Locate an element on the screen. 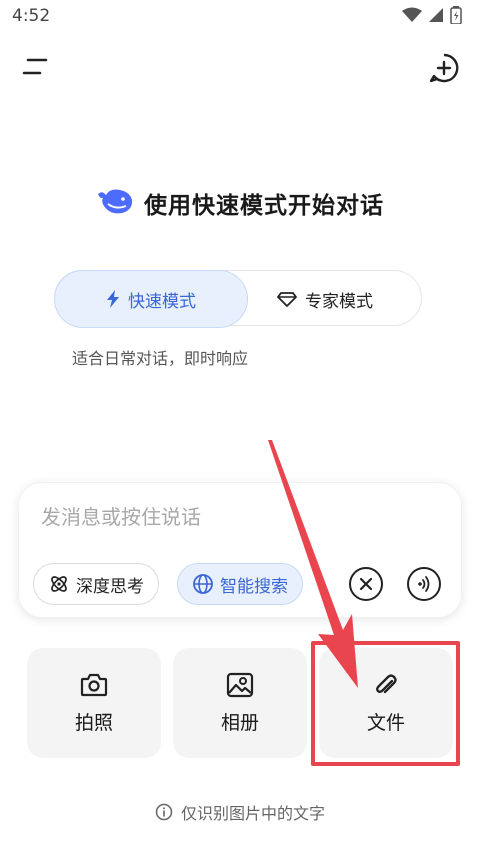 The image size is (480, 852). battery-icon is located at coordinates (456, 17).